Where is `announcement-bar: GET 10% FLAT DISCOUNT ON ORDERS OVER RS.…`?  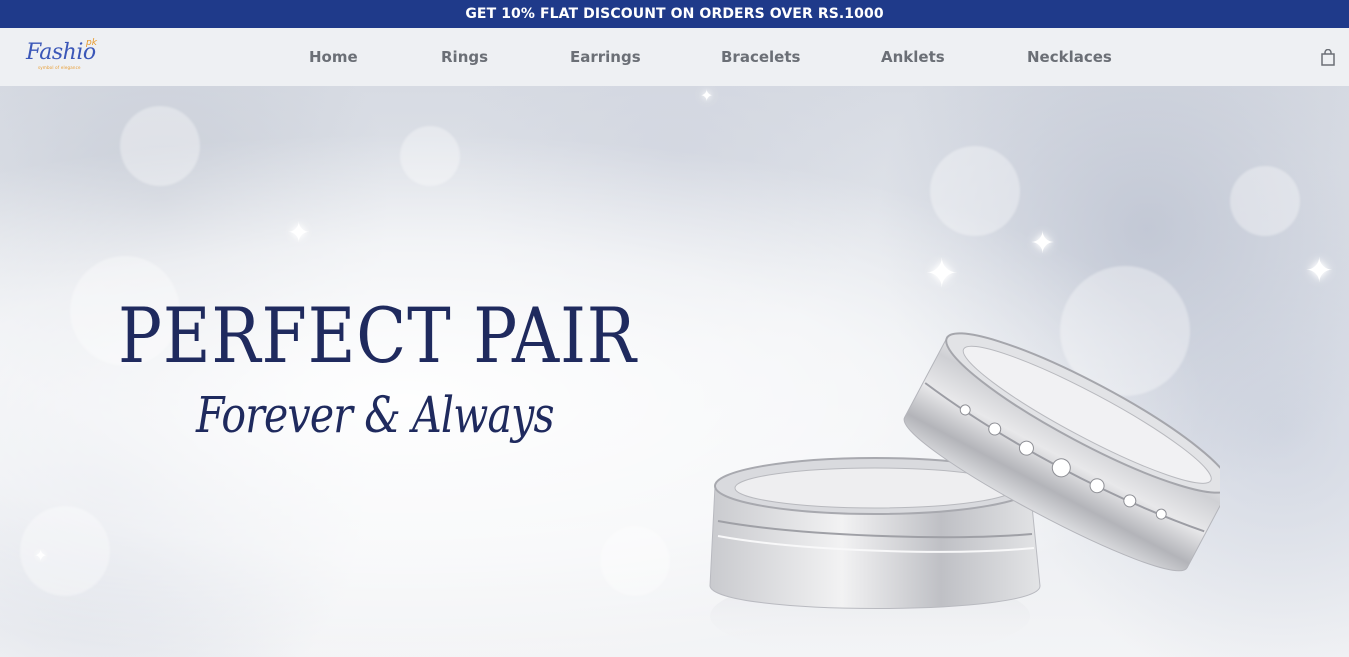 announcement-bar: GET 10% FLAT DISCOUNT ON ORDERS OVER RS.… is located at coordinates (674, 14).